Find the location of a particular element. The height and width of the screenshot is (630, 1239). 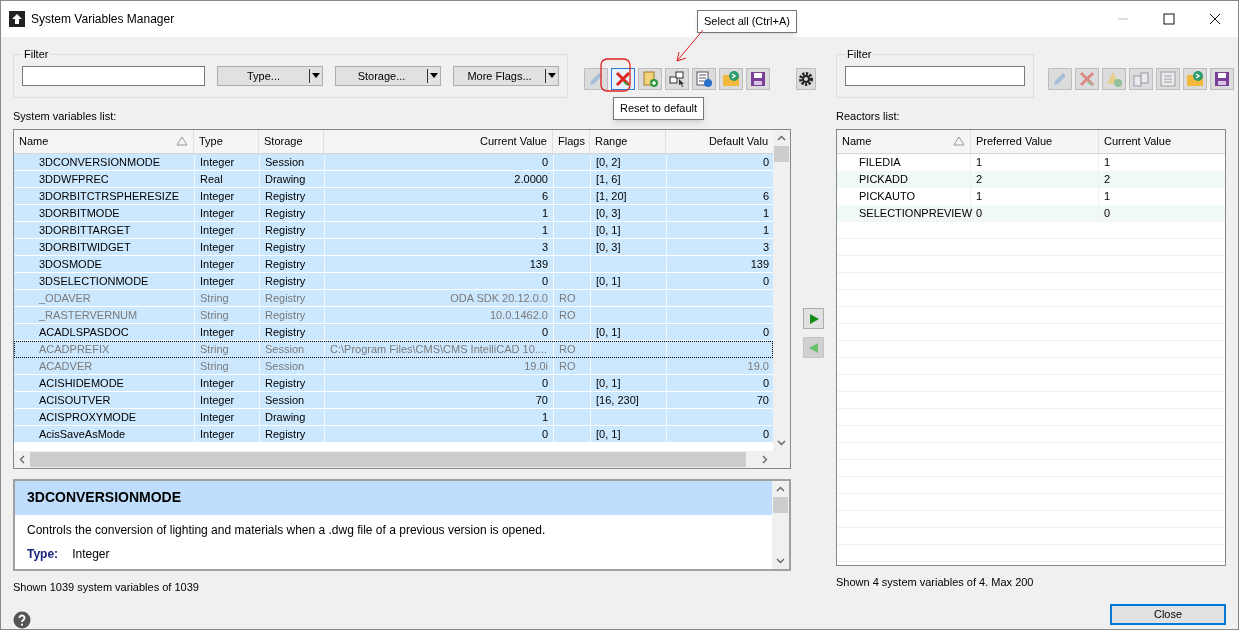

column-header: Flags is located at coordinates (571, 141).